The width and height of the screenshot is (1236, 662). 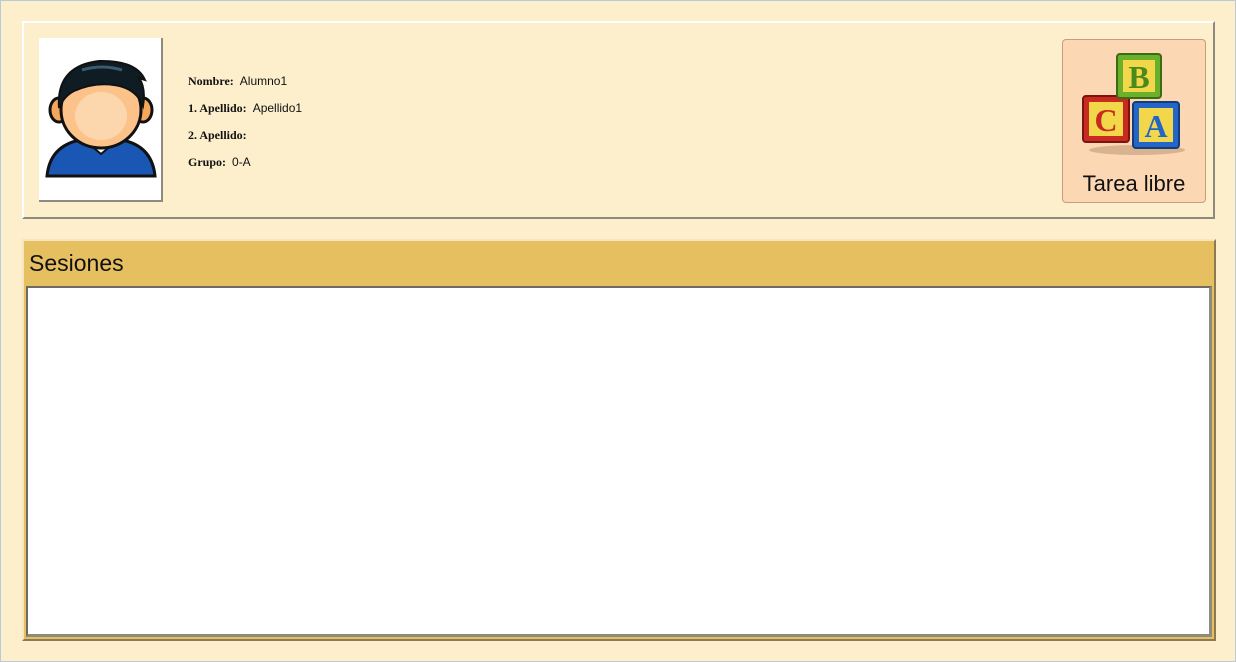 What do you see at coordinates (241, 162) in the screenshot?
I see `group-value: 0-A` at bounding box center [241, 162].